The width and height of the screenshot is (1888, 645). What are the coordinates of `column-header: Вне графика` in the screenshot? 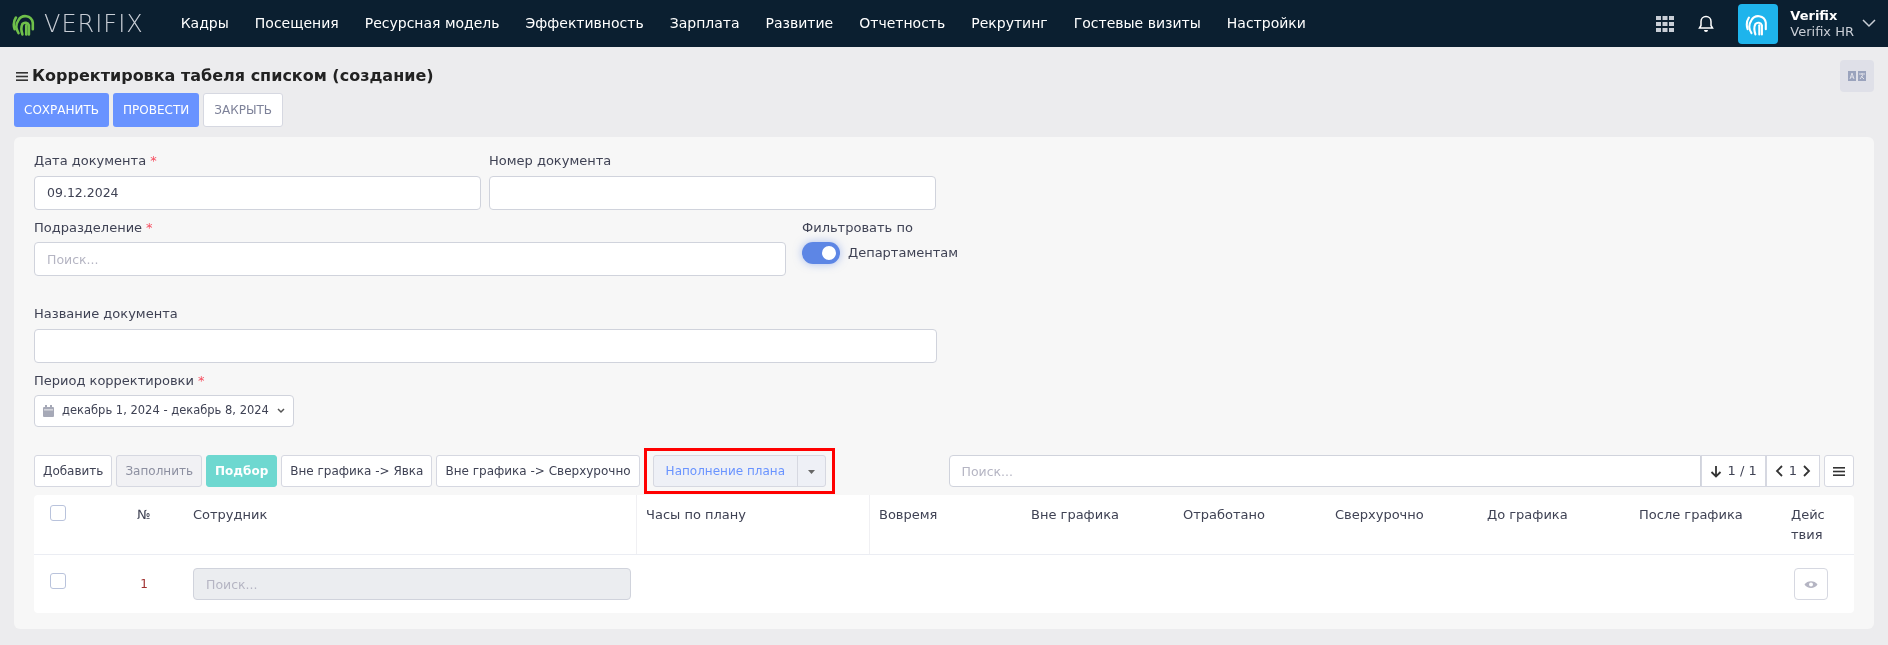 It's located at (1075, 514).